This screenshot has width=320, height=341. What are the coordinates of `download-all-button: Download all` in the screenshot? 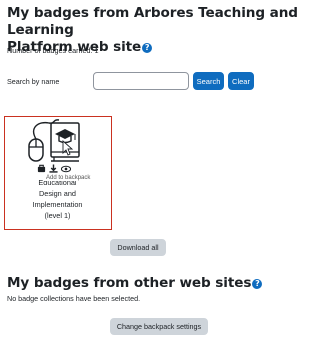 It's located at (138, 247).